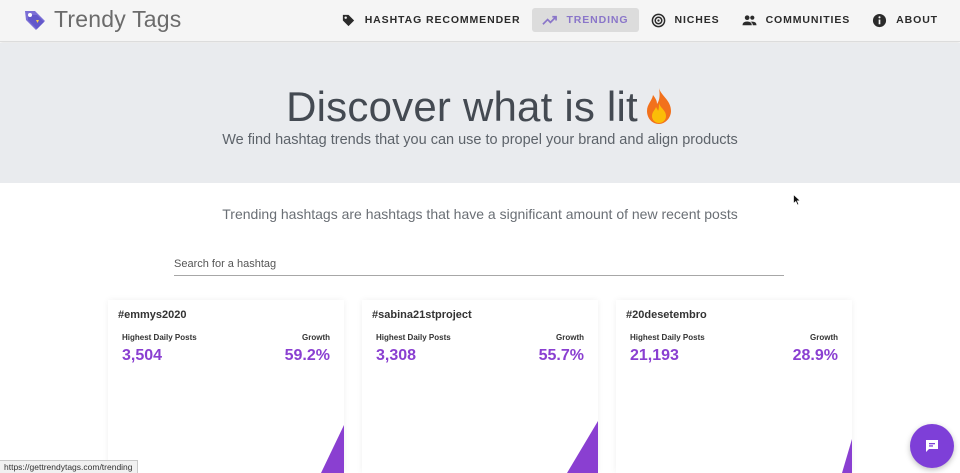 This screenshot has height=473, width=960. Describe the element at coordinates (69, 466) in the screenshot. I see `status-bar-url: https://gettrendytags.com/trending` at that location.